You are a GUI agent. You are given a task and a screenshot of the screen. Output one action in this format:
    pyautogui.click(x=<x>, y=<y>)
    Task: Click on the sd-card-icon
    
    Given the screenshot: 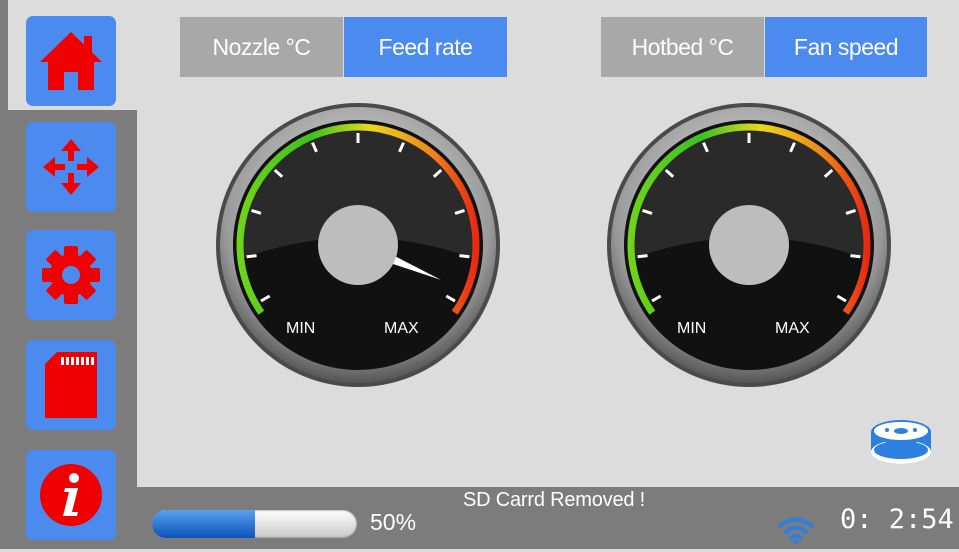 What is the action you would take?
    pyautogui.click(x=71, y=385)
    